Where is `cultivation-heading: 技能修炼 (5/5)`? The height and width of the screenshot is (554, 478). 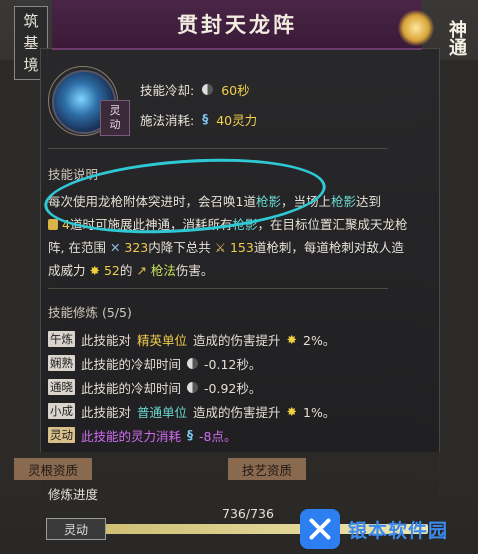
cultivation-heading: 技能修炼 (5/5) is located at coordinates (90, 312).